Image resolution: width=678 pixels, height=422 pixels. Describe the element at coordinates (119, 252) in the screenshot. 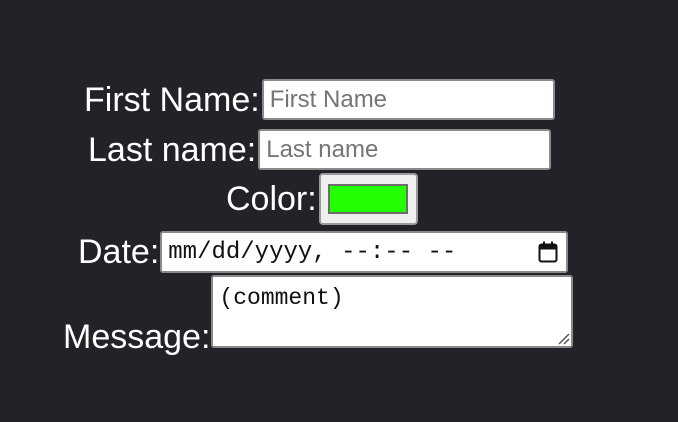

I see `date-label: Date:` at that location.